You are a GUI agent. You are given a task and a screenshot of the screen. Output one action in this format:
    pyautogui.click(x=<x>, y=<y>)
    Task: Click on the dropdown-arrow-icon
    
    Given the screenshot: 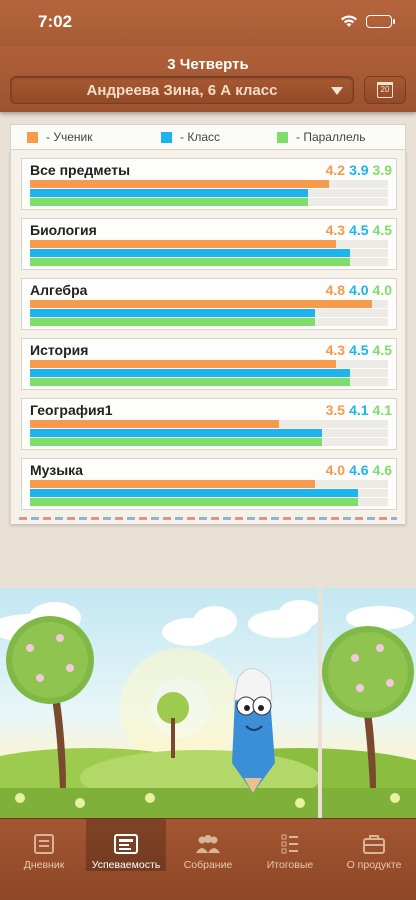 What is the action you would take?
    pyautogui.click(x=337, y=91)
    